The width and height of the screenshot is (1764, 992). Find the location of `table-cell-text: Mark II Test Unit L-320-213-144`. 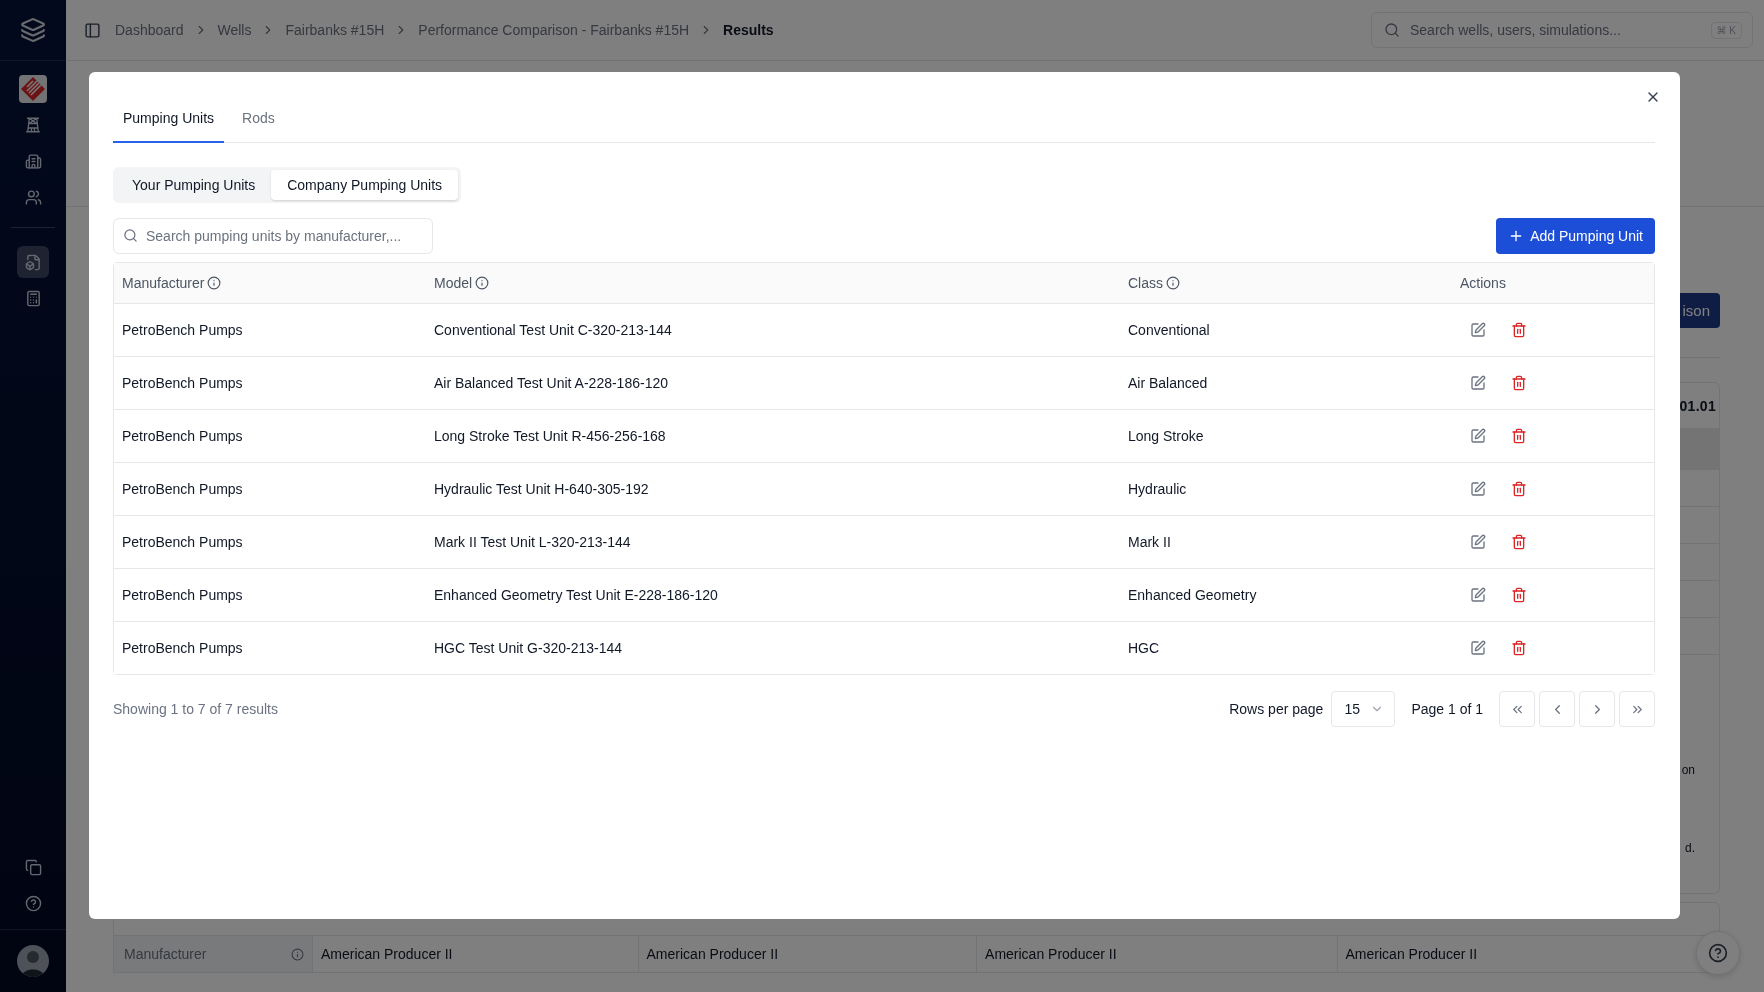

table-cell-text: Mark II Test Unit L-320-213-144 is located at coordinates (532, 542).